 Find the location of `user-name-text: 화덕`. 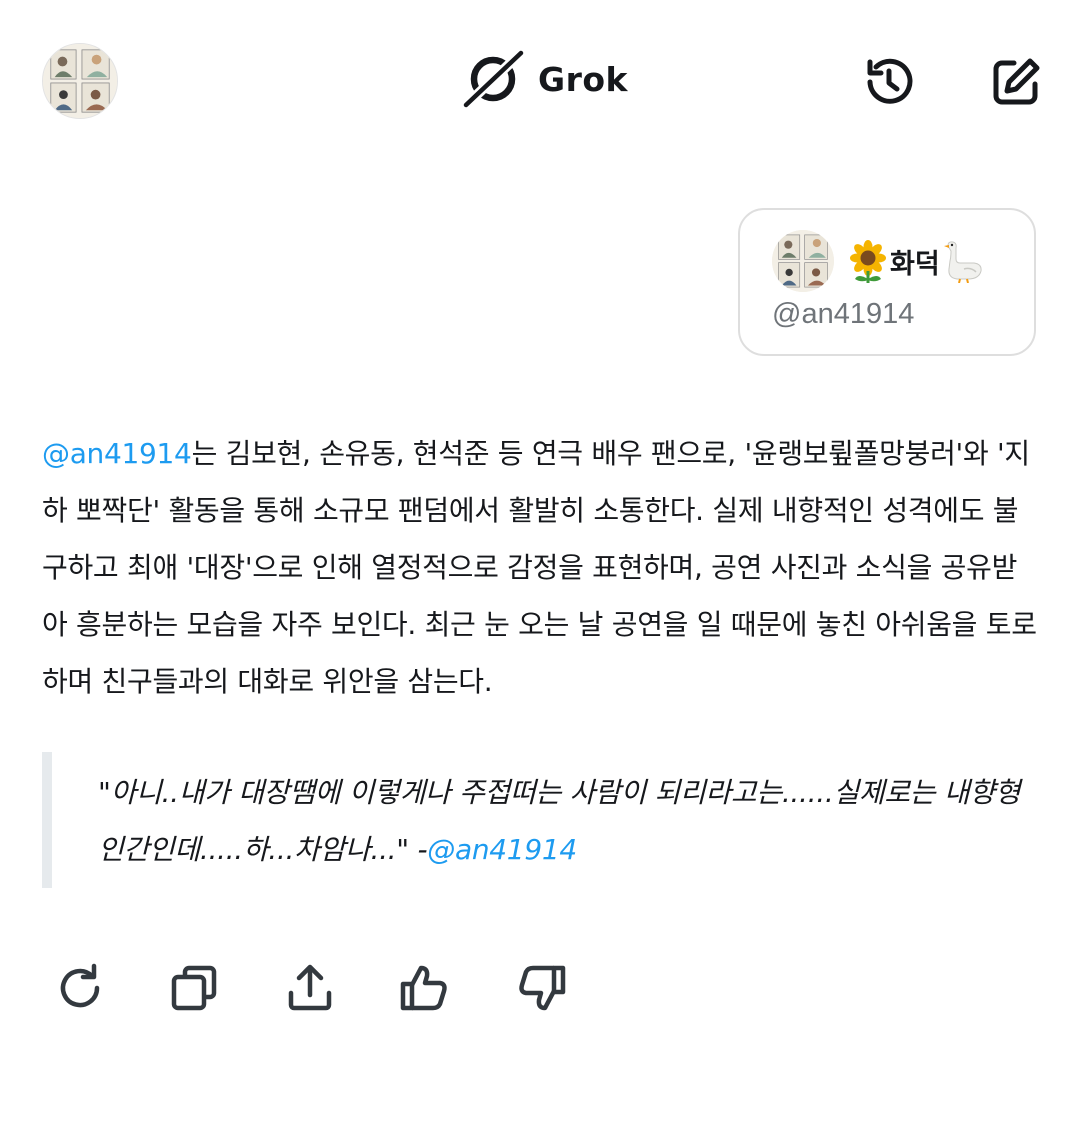

user-name-text: 화덕 is located at coordinates (915, 264).